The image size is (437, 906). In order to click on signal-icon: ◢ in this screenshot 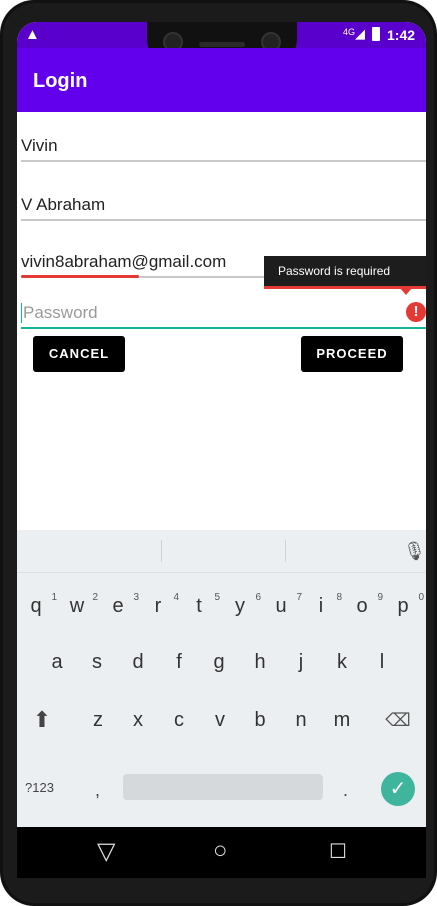, I will do `click(360, 33)`.